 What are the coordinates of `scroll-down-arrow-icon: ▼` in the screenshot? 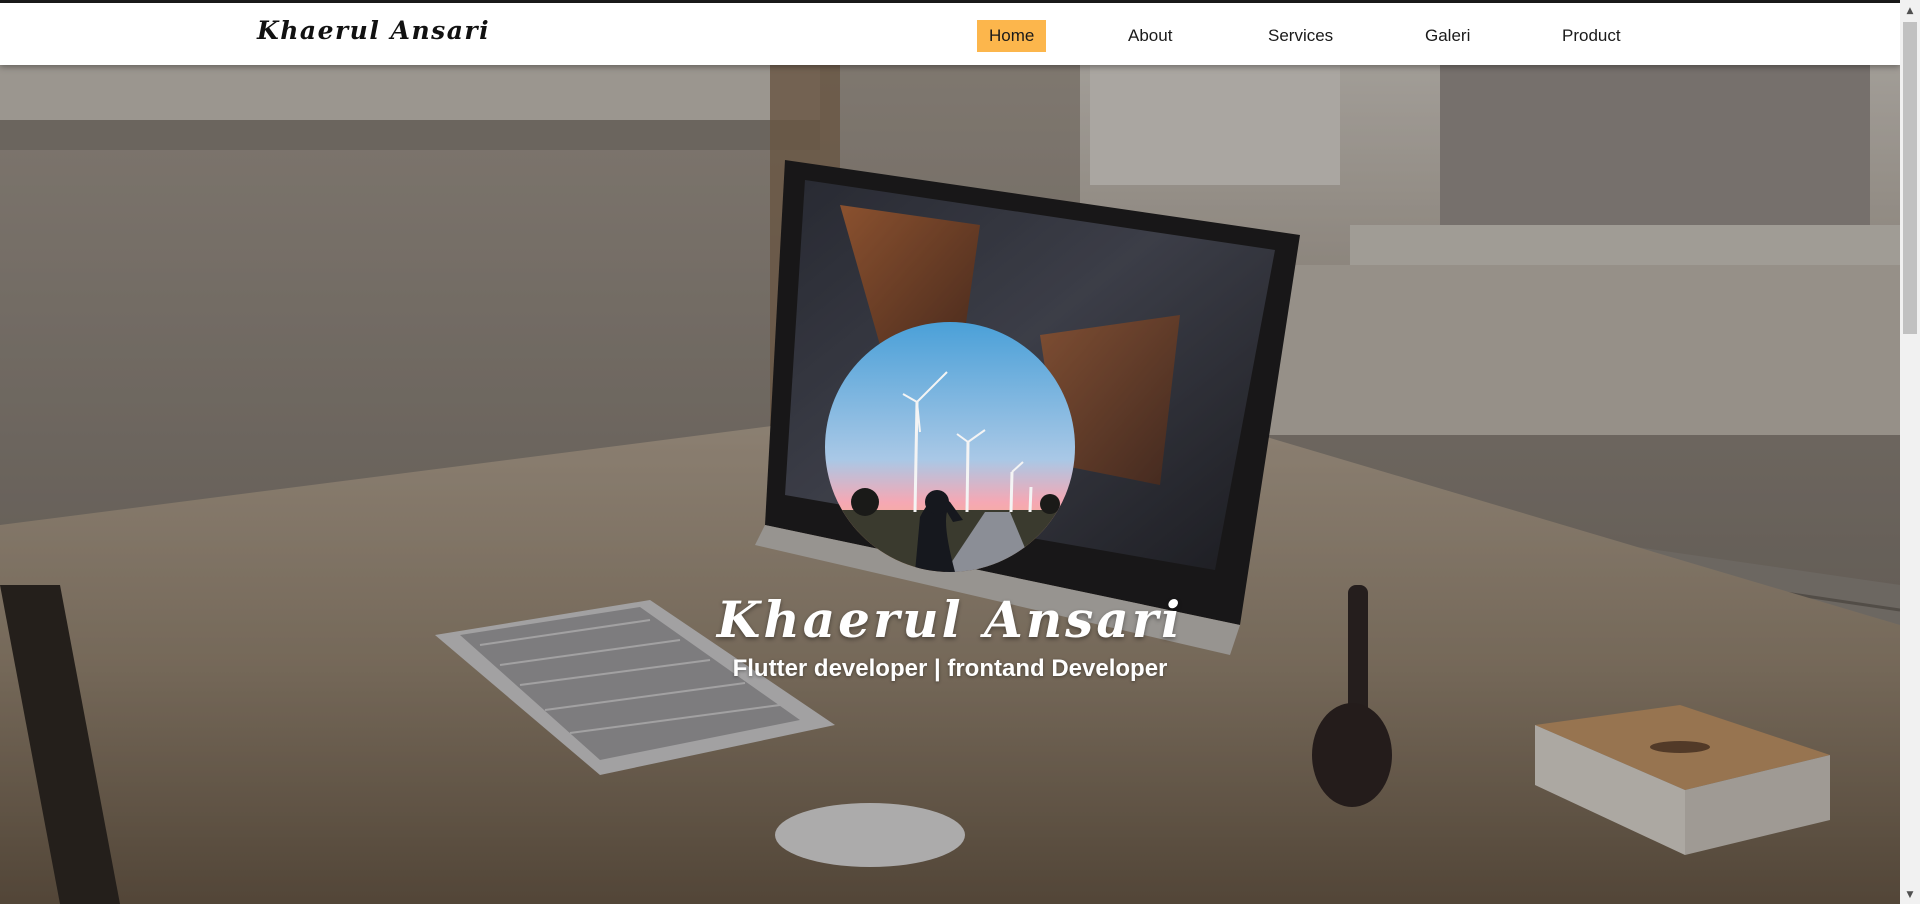 It's located at (1910, 895).